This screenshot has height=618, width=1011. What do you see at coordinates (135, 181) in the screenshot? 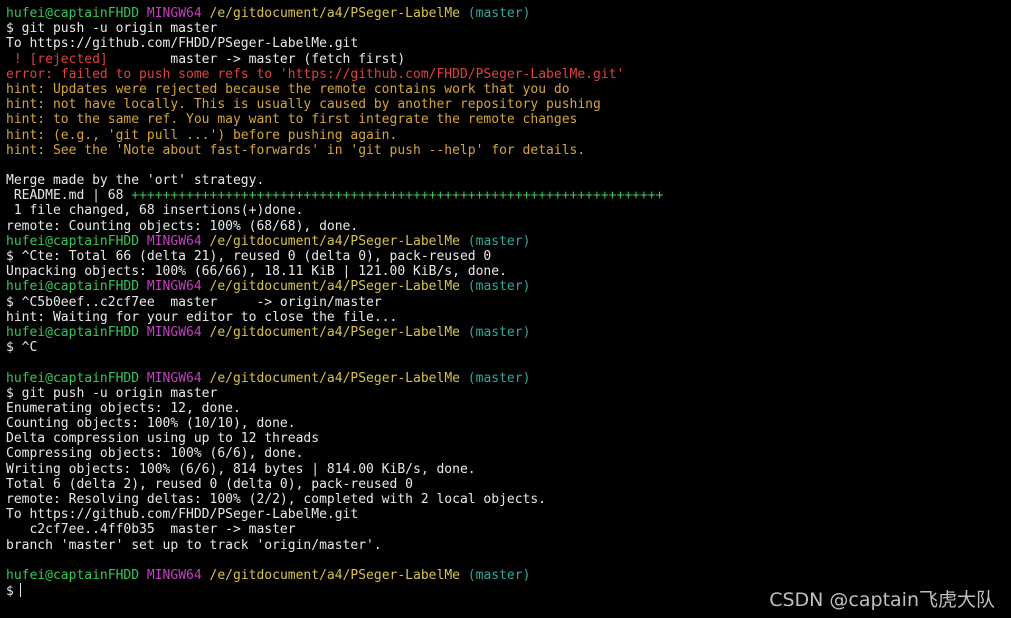
I see `terminal-text-segment: Merge made by the 'ort' strategy.` at bounding box center [135, 181].